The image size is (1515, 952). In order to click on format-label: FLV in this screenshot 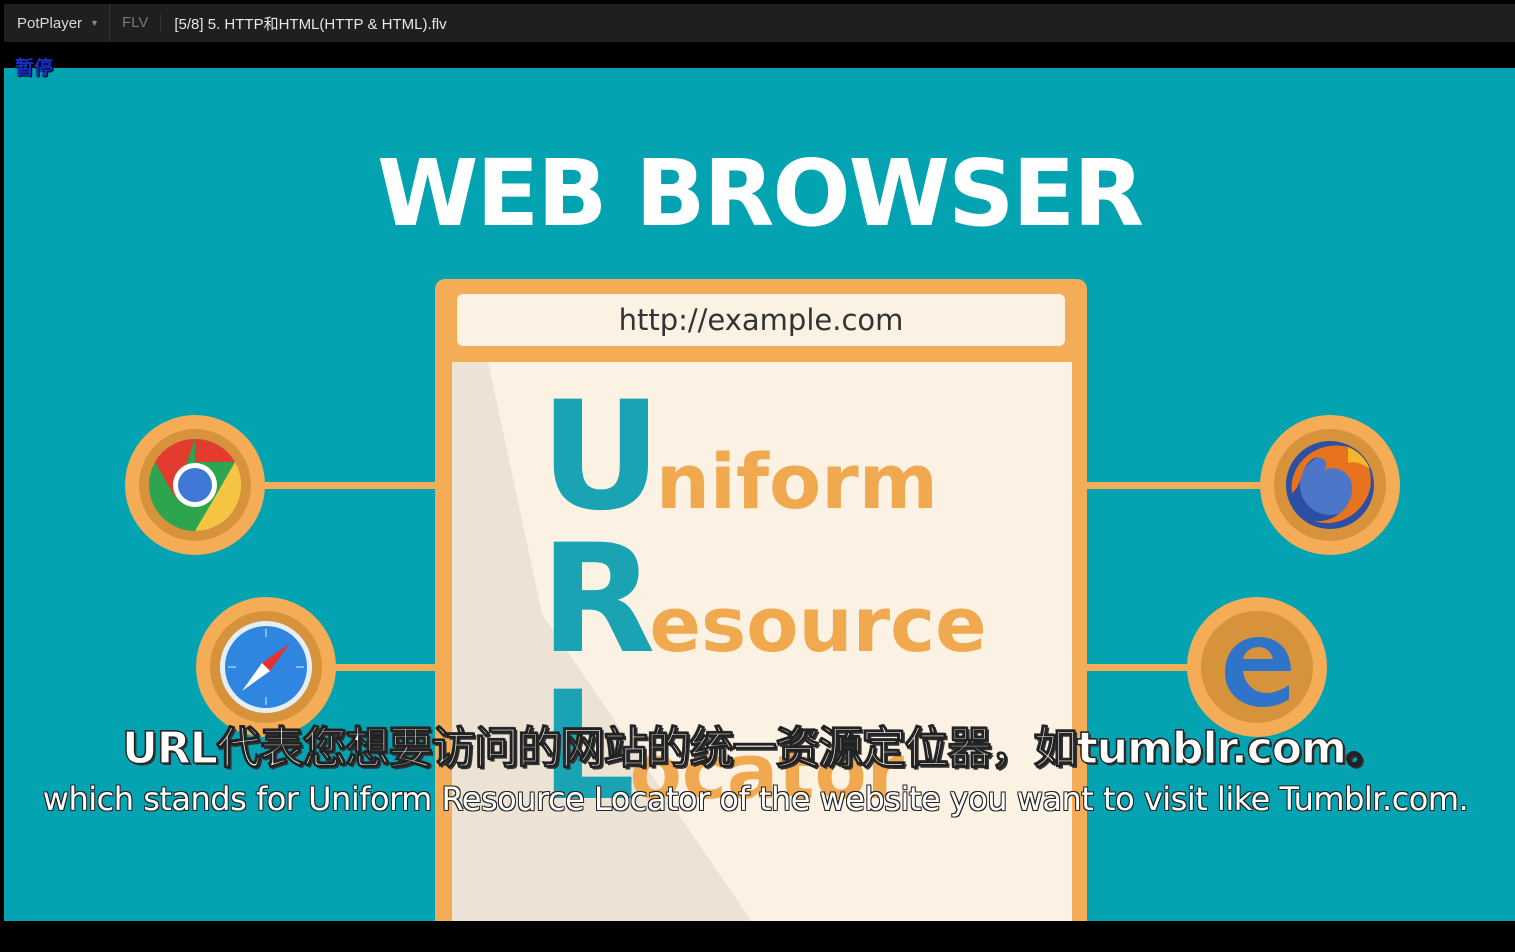, I will do `click(136, 23)`.